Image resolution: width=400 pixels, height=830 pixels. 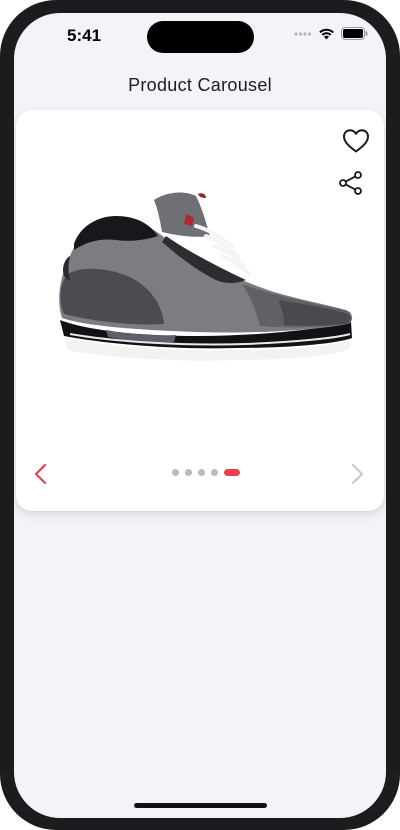 What do you see at coordinates (206, 276) in the screenshot?
I see `product-image` at bounding box center [206, 276].